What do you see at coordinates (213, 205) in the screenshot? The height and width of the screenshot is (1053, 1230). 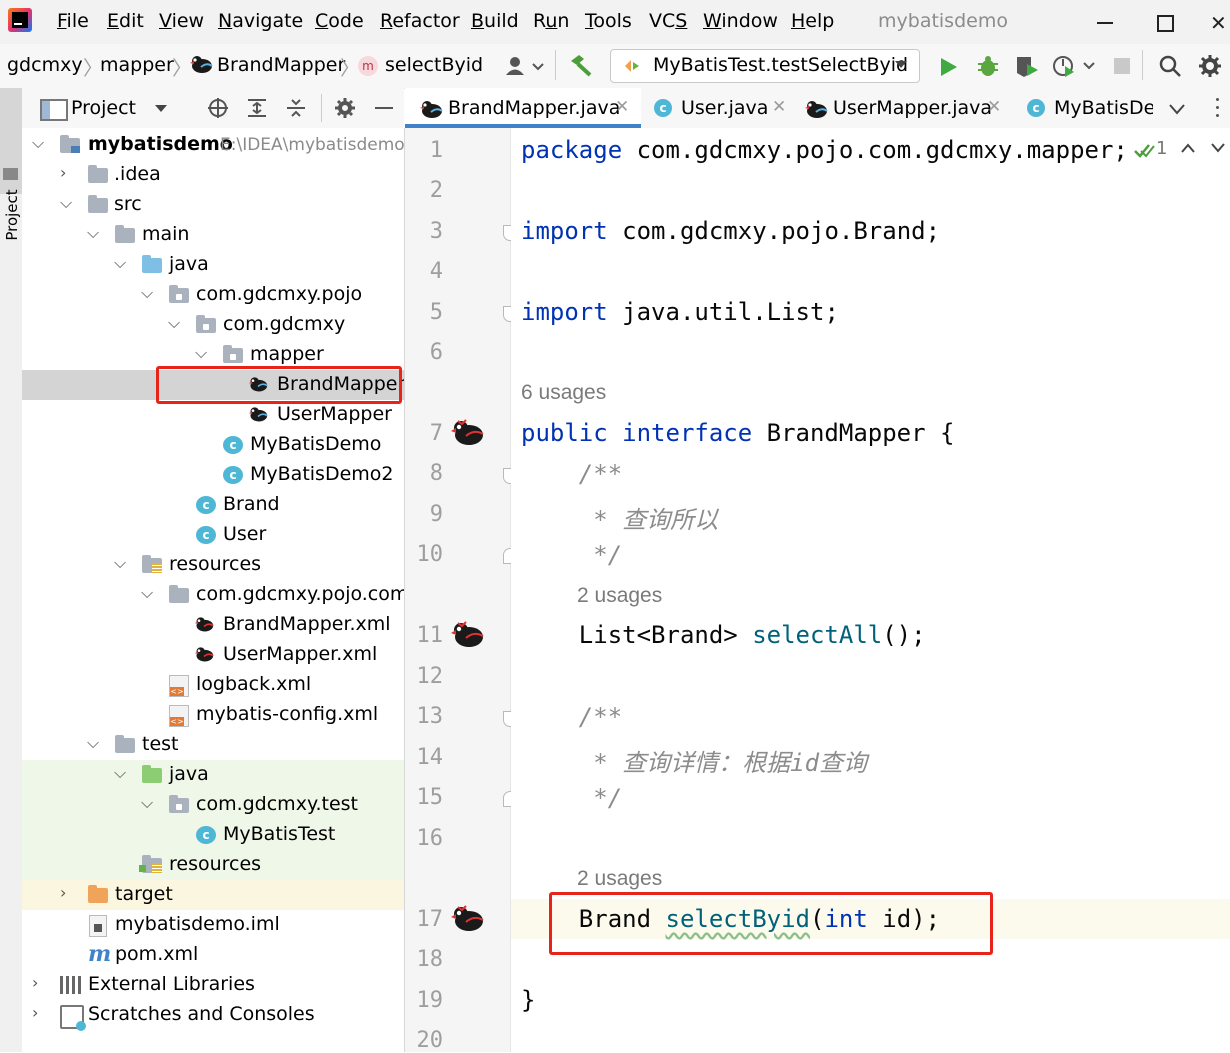 I see `tree-item-src: ⌵ src` at bounding box center [213, 205].